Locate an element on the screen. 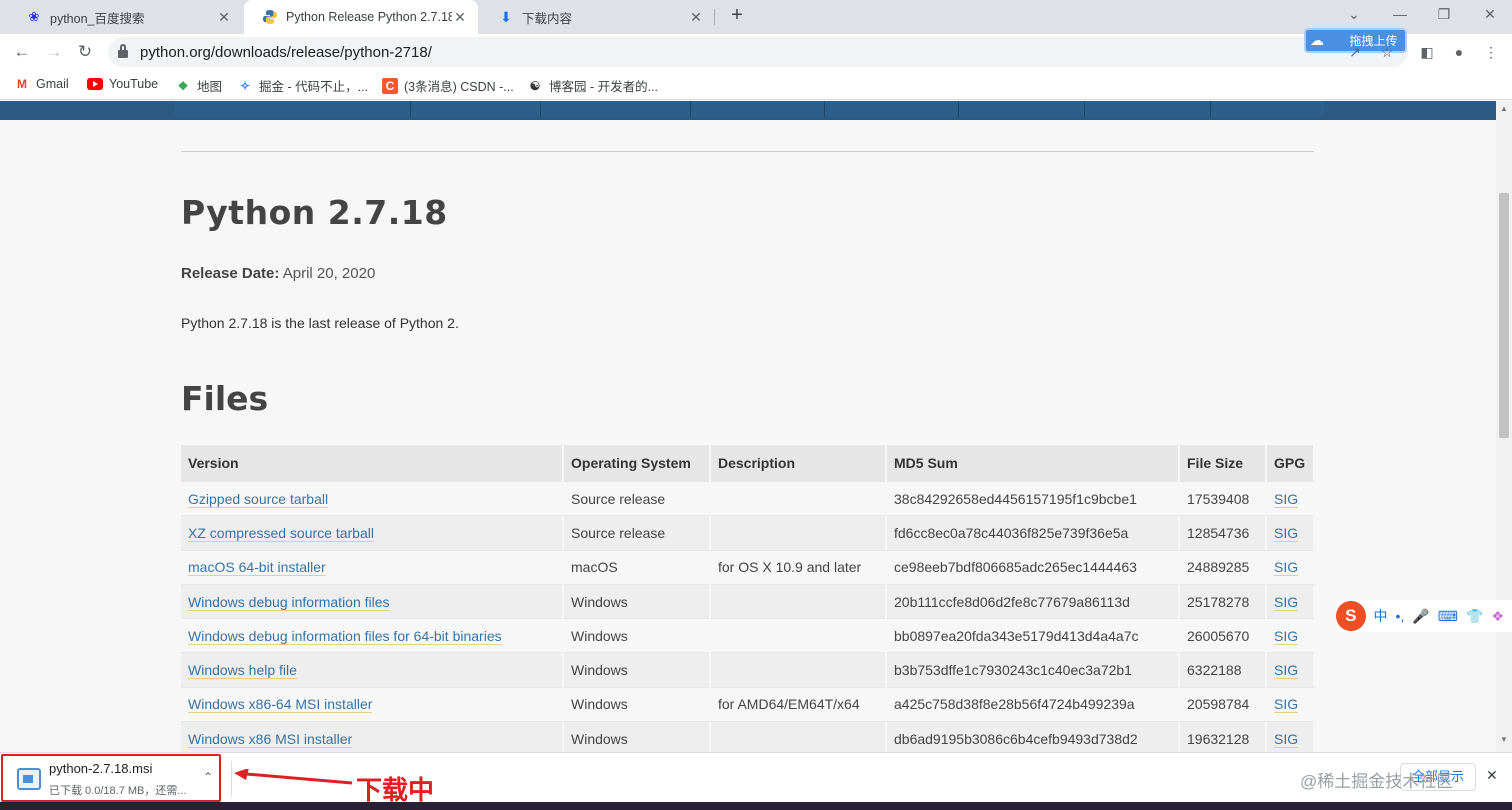 This screenshot has width=1512, height=810. forward-arrow-icon: → is located at coordinates (54, 52).